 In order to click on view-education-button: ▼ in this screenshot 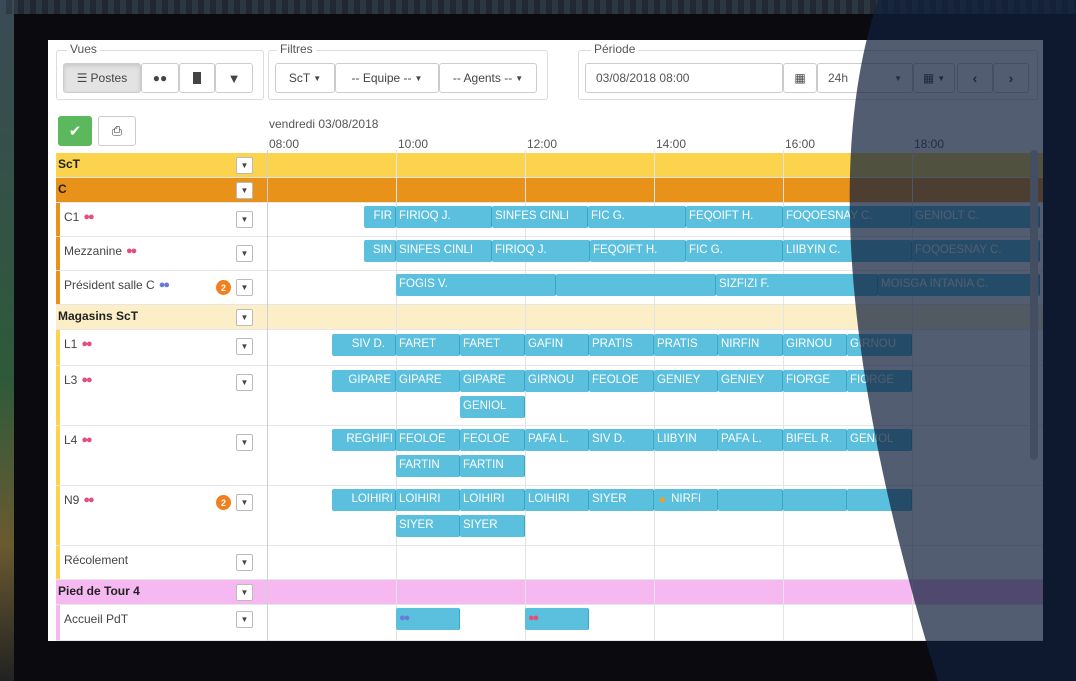, I will do `click(234, 78)`.